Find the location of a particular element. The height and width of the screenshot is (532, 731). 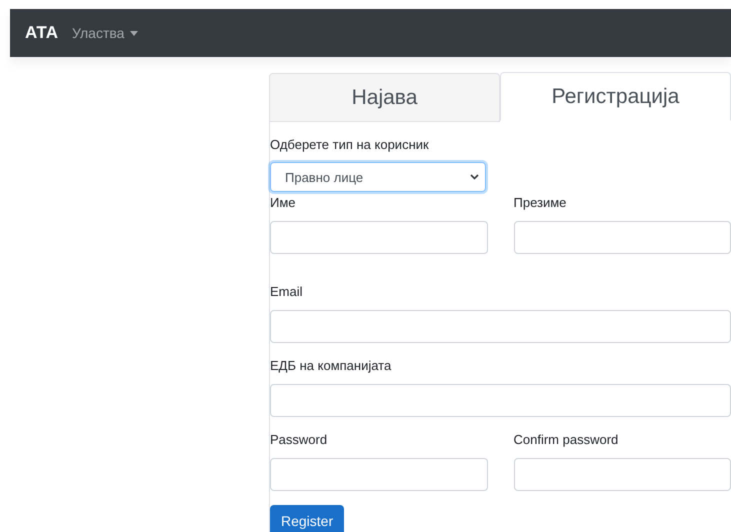

field-label: Одберете тип на корисник is located at coordinates (350, 145).